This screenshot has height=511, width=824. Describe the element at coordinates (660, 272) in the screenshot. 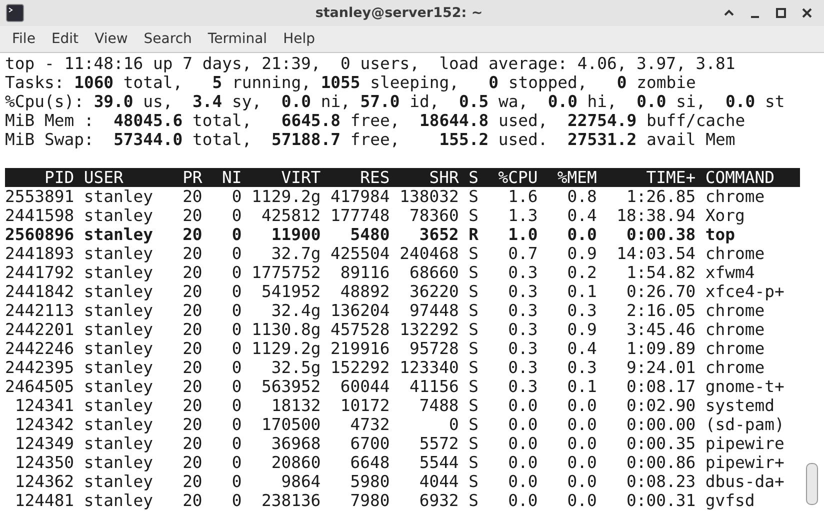

I see `table-cell-text: 1:54.82` at that location.